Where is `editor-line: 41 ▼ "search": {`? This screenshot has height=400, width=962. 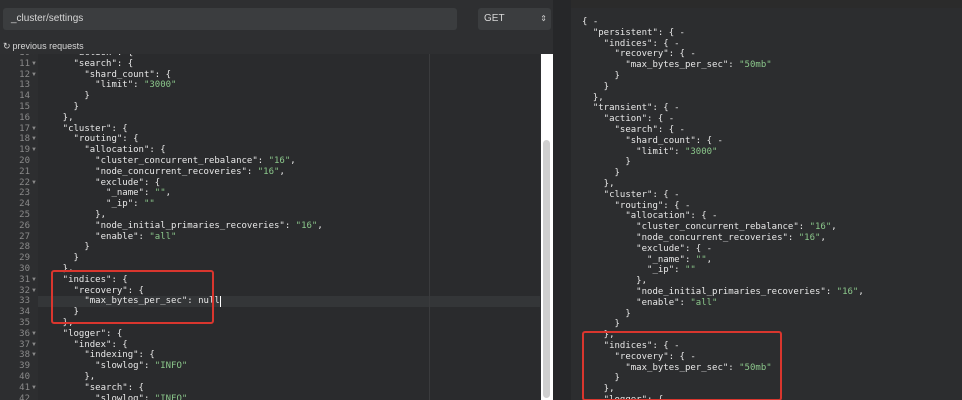
editor-line: 41 ▼ "search": { is located at coordinates (270, 388).